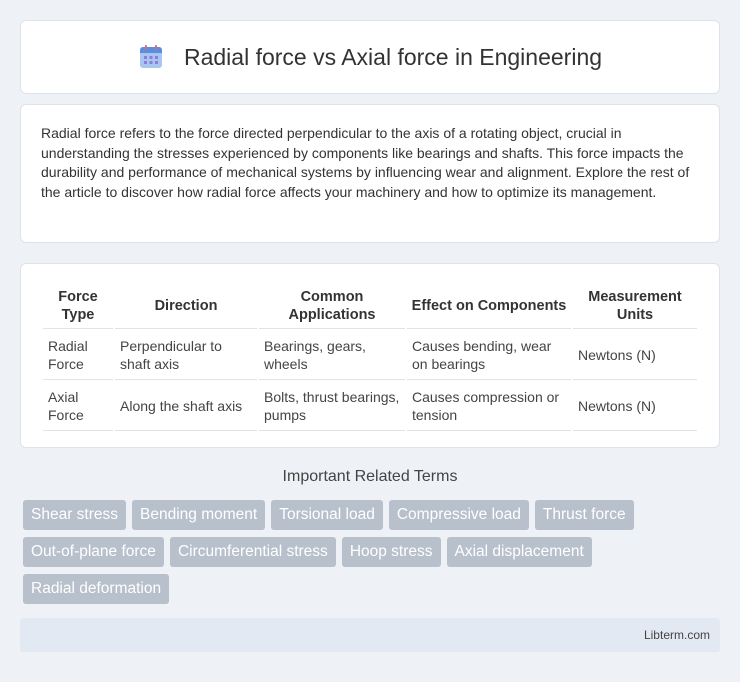 The width and height of the screenshot is (740, 682). I want to click on header-common-applications: Common Applications, so click(332, 306).